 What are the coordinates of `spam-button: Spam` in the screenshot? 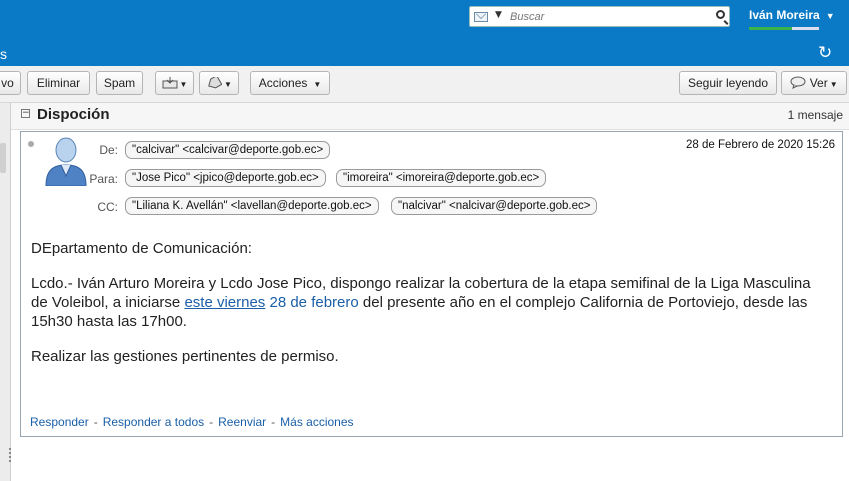 It's located at (119, 83).